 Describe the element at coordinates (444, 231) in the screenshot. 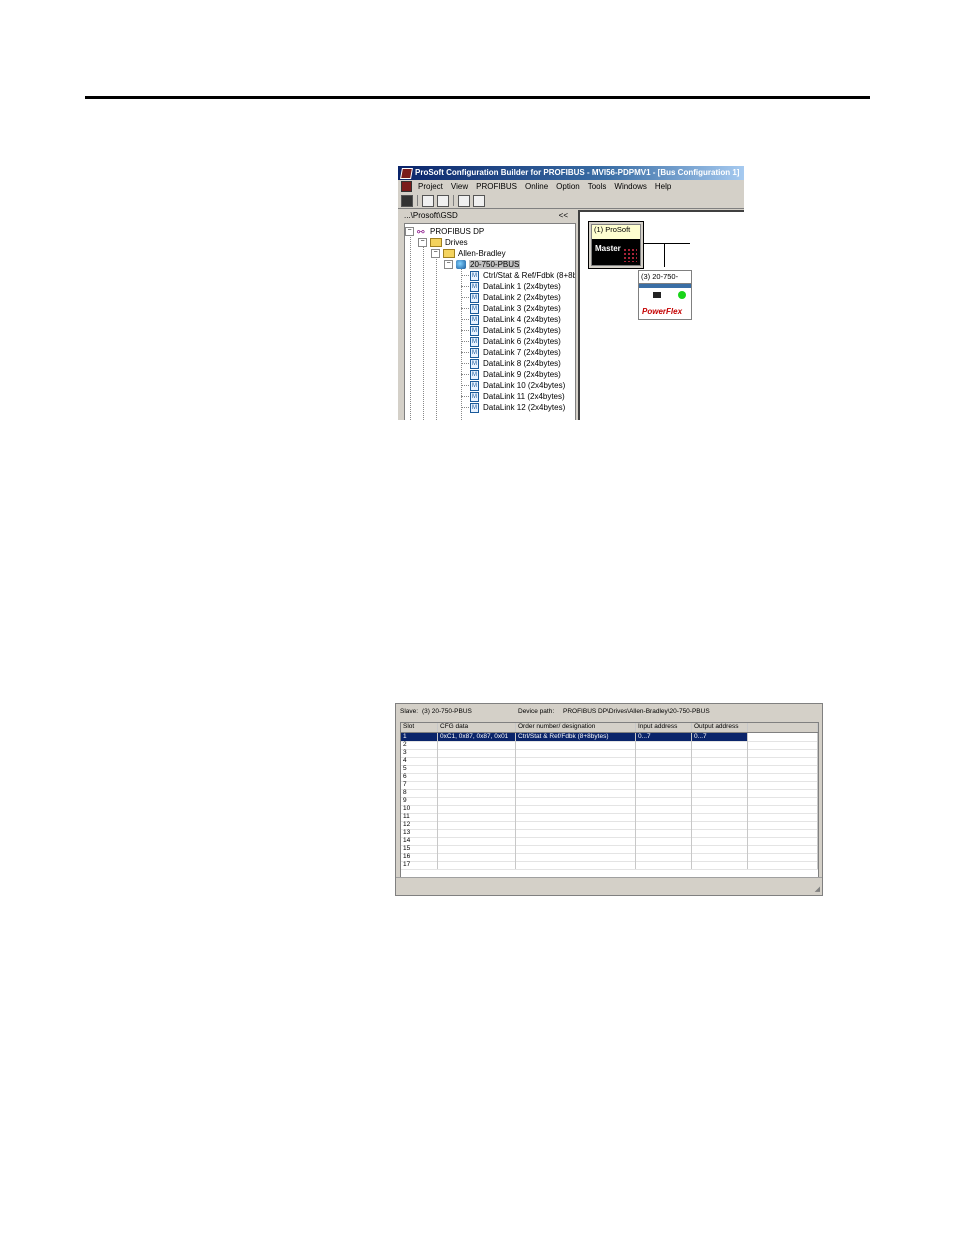

I see `tree-node-profibus-dp: − ⚯ PROFIBUS DP` at that location.